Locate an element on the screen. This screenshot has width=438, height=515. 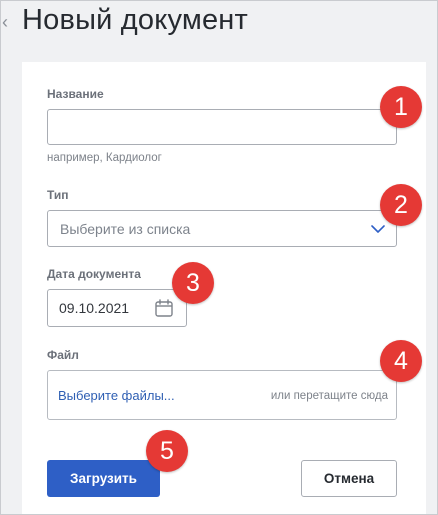
page-title: Новый документ is located at coordinates (135, 20).